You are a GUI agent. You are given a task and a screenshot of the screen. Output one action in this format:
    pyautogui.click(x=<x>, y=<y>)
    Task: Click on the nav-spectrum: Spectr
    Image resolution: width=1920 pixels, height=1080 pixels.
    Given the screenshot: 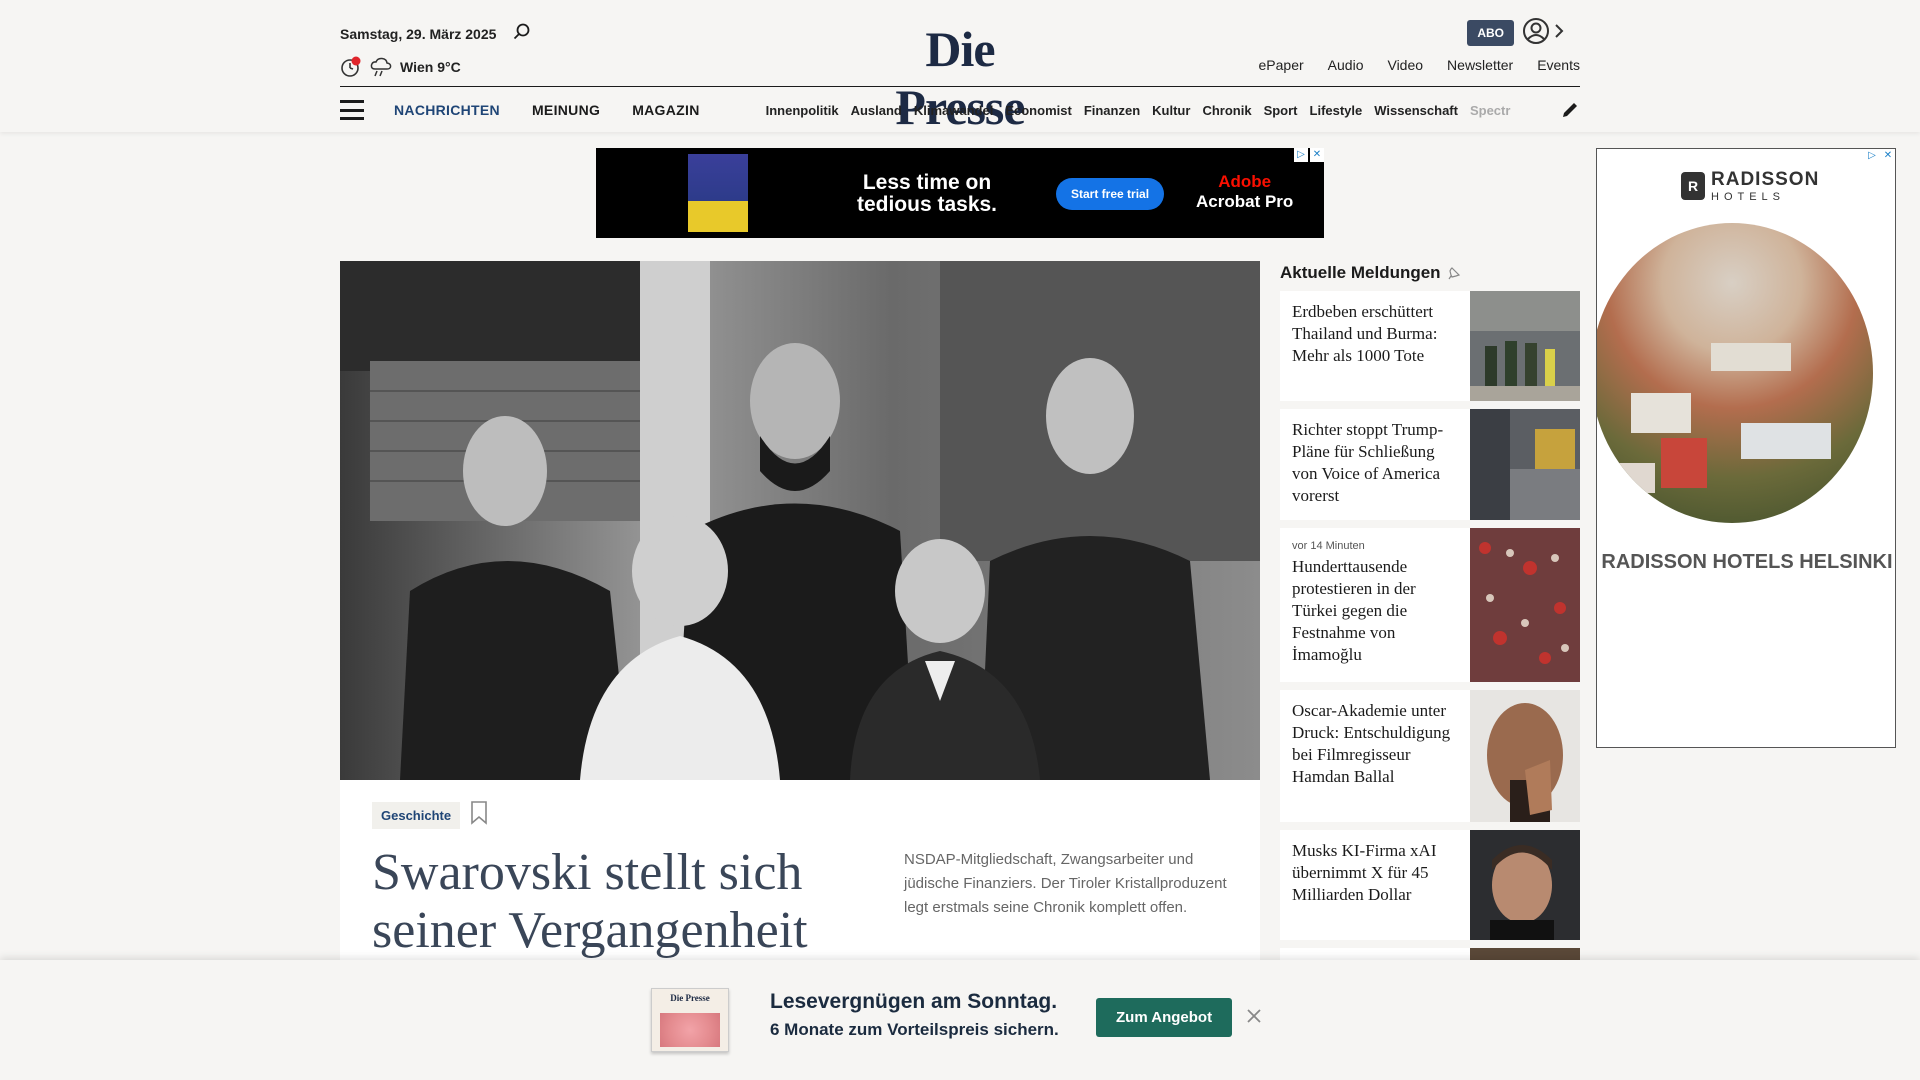 What is the action you would take?
    pyautogui.click(x=1490, y=110)
    